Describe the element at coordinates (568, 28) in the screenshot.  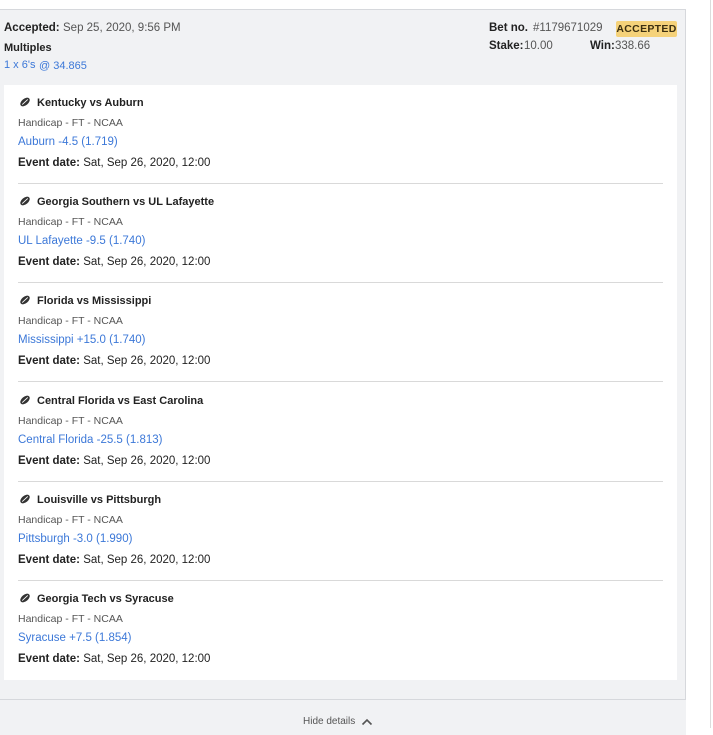
I see `bet-no-value: #1179671029` at that location.